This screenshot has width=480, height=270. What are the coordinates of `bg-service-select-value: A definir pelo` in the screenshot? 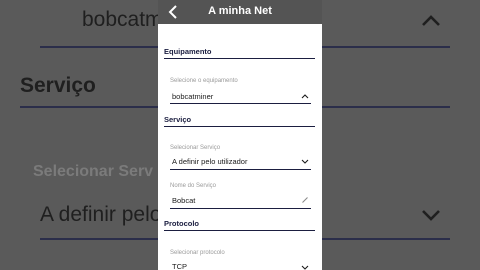 It's located at (101, 214).